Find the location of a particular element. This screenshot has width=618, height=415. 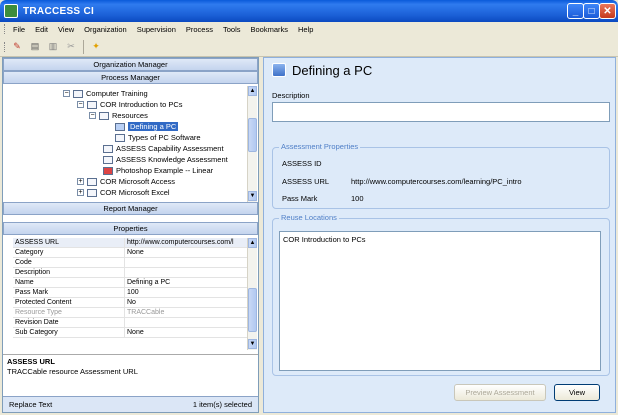

properties-scrollbar: ▲ ▼ is located at coordinates (252, 294).